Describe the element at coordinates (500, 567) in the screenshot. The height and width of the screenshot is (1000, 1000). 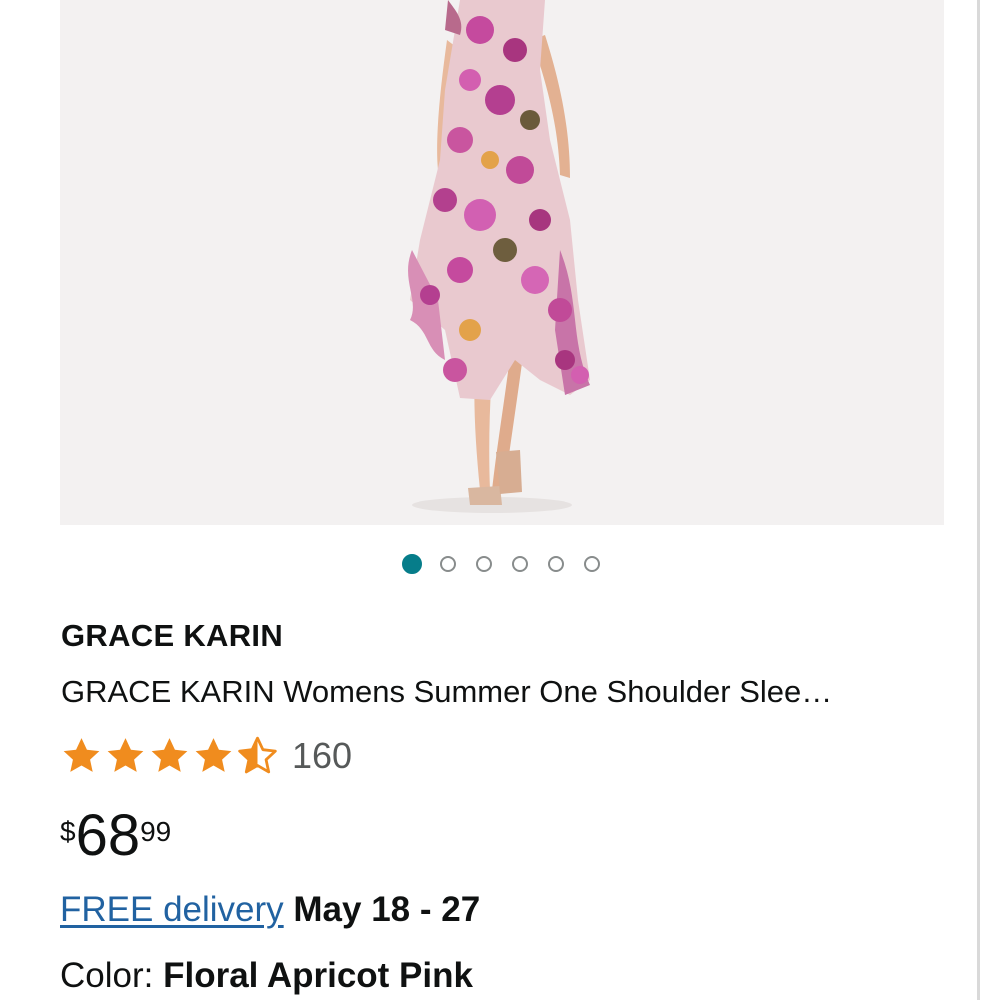
I see `image-carousel-indicator` at that location.